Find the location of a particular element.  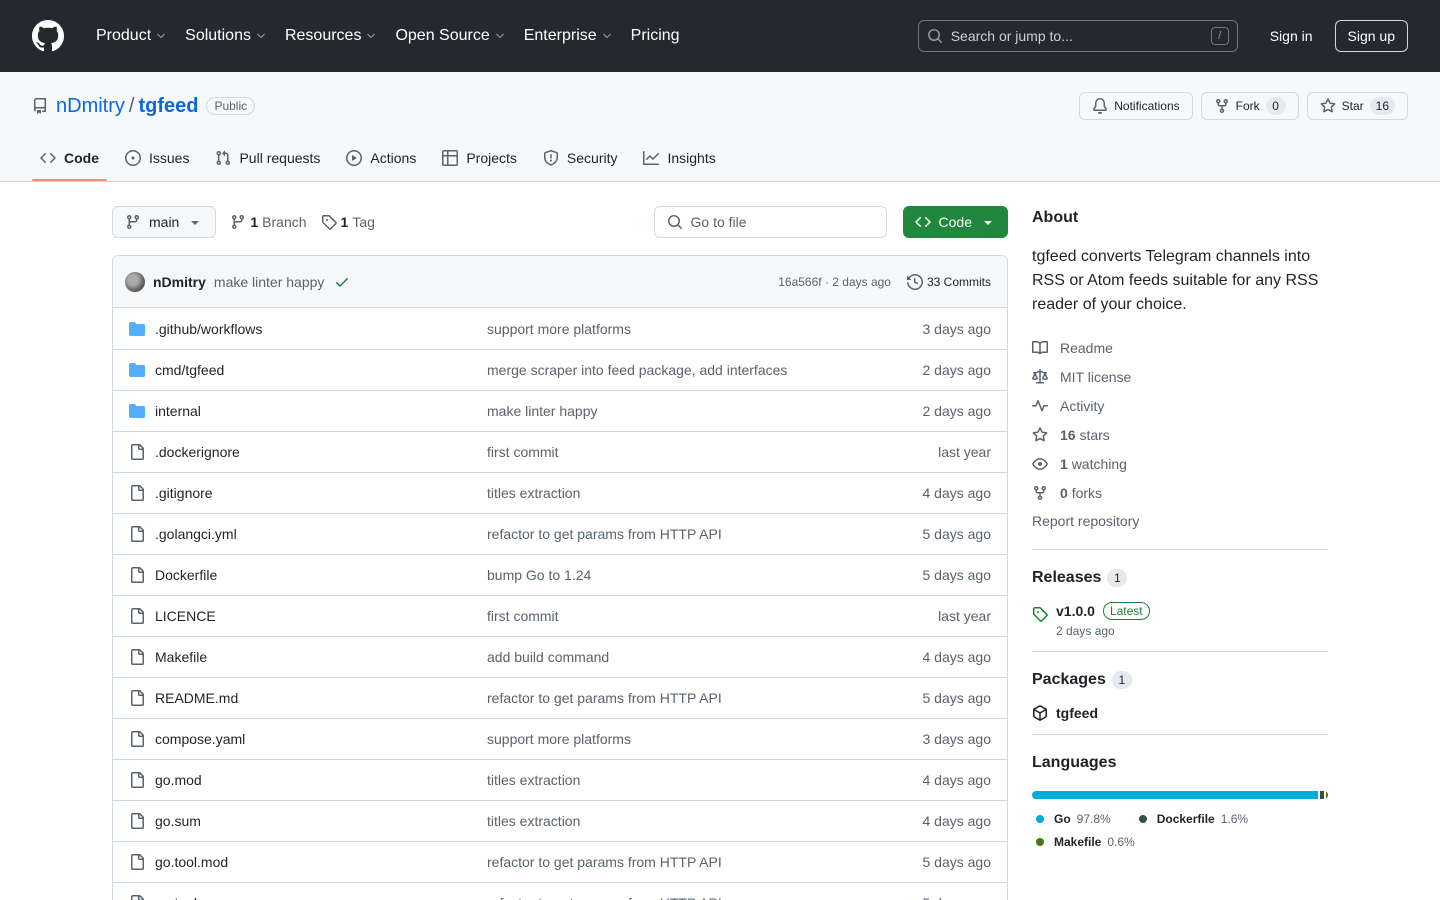

go-to-file-input: Go to file is located at coordinates (770, 222).